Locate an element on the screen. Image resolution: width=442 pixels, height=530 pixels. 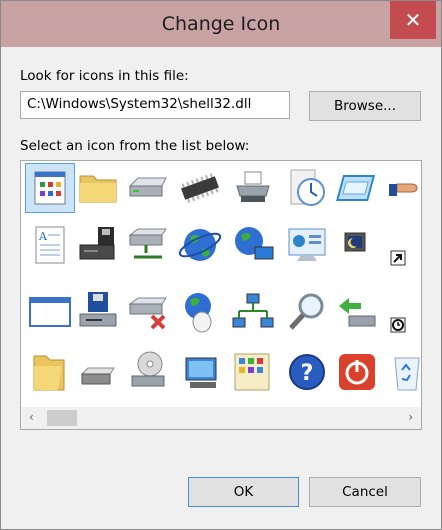
svg-text: A is located at coordinates (43, 236).